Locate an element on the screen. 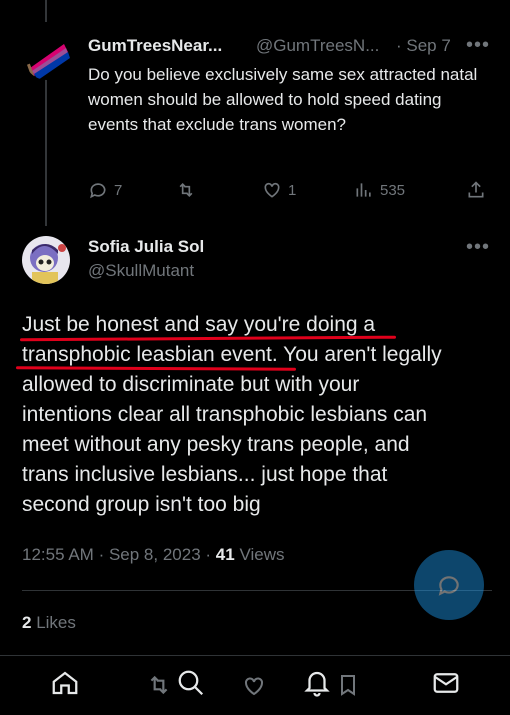 This screenshot has height=715, width=510. tweet-date: Sep 8, 2023 is located at coordinates (155, 554).